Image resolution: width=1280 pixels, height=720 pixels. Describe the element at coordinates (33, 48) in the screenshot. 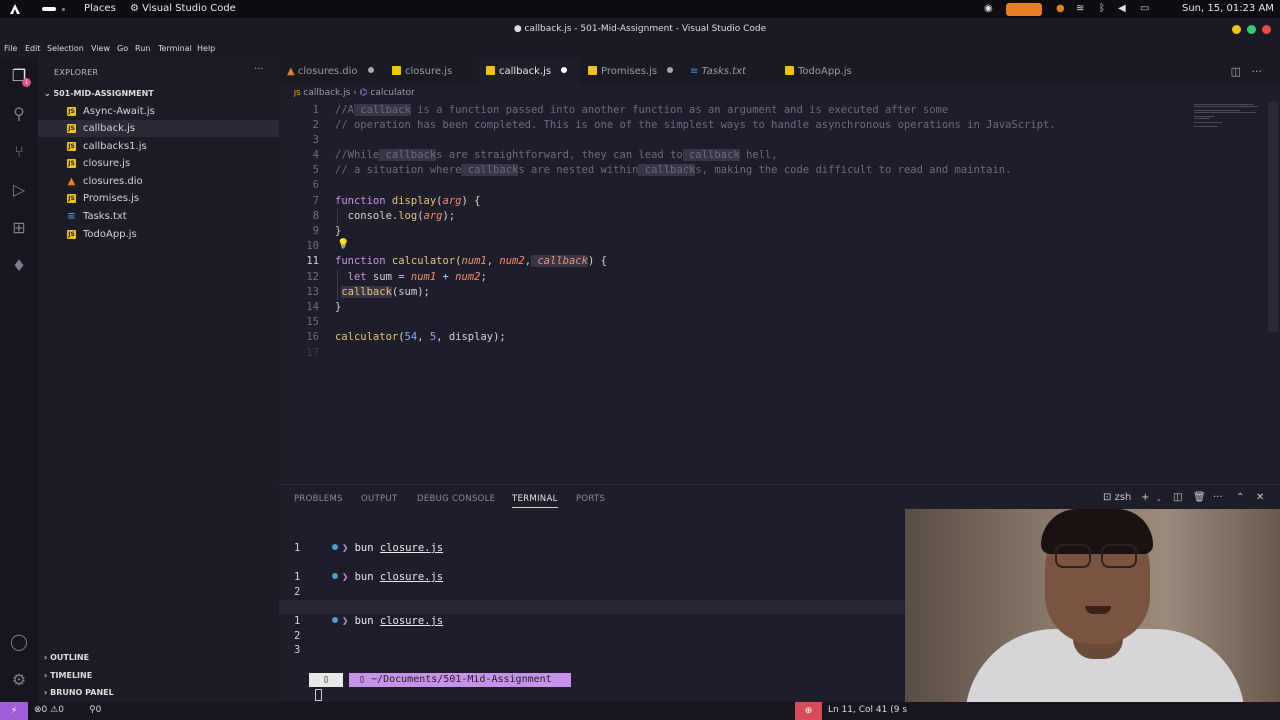

I see `menu-edit: Edit` at that location.